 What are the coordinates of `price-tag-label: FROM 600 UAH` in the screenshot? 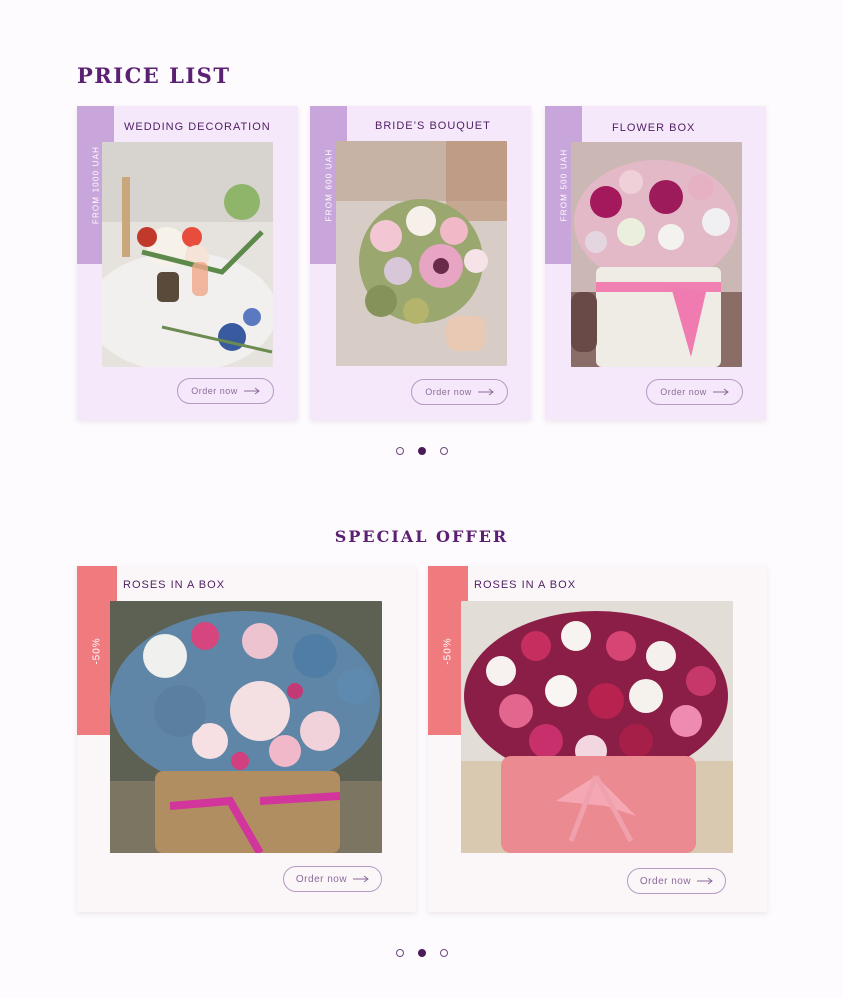 It's located at (328, 185).